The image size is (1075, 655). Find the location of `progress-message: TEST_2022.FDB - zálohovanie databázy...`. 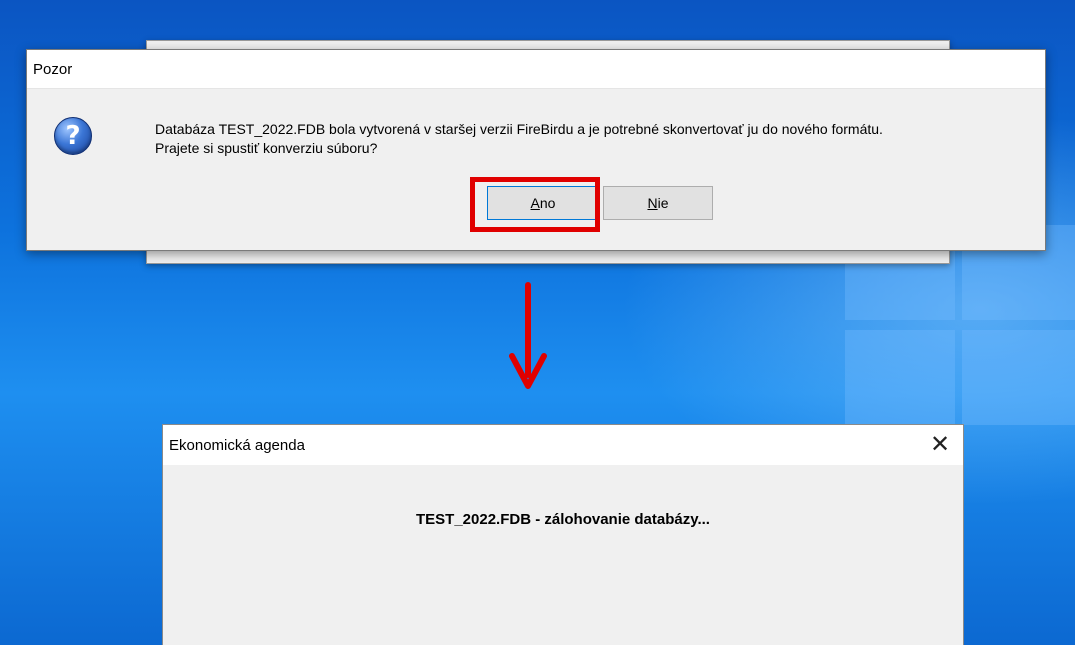

progress-message: TEST_2022.FDB - zálohovanie databázy... is located at coordinates (563, 519).